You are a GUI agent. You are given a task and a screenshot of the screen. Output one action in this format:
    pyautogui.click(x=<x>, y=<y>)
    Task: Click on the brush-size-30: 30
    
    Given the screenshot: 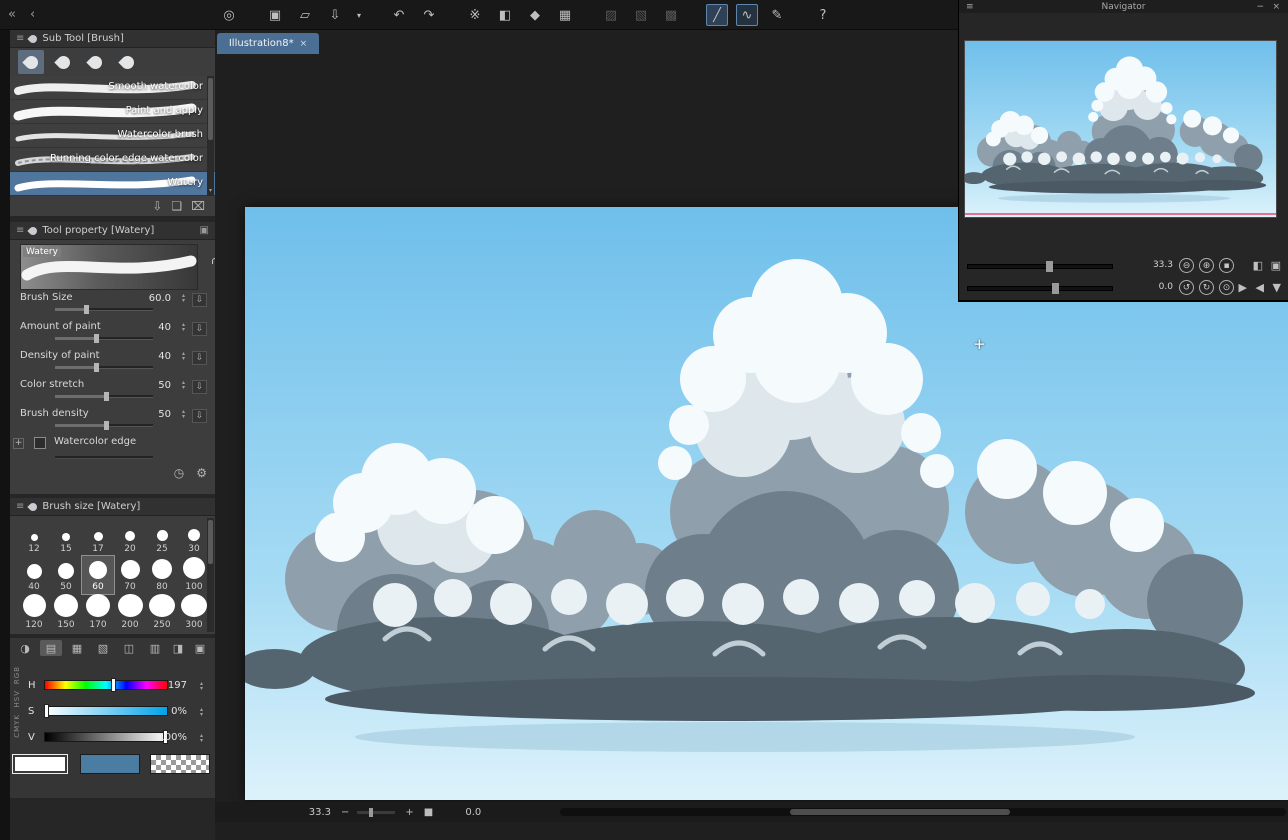 What is the action you would take?
    pyautogui.click(x=194, y=537)
    